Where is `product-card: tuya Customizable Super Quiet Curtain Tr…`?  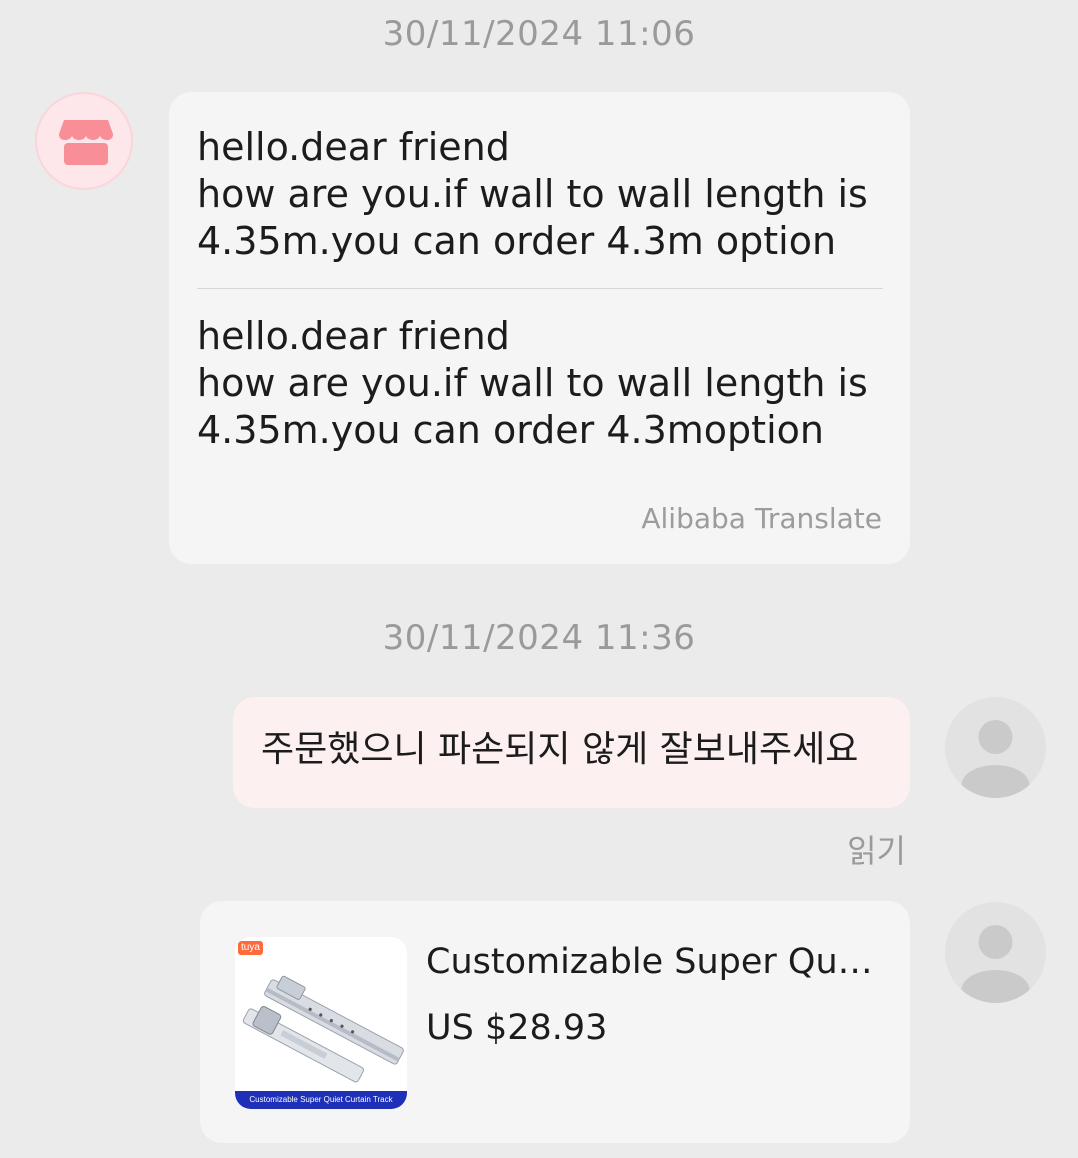 product-card: tuya Customizable Super Quiet Curtain Tr… is located at coordinates (555, 1022).